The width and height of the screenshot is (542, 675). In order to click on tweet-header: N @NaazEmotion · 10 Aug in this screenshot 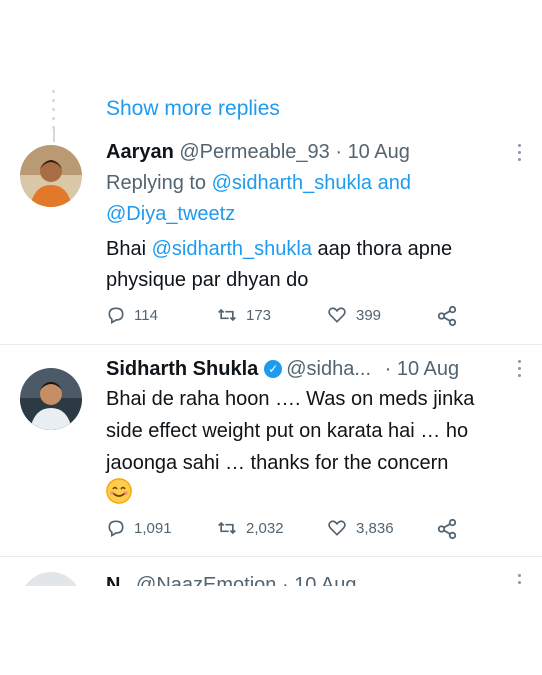, I will do `click(231, 578)`.